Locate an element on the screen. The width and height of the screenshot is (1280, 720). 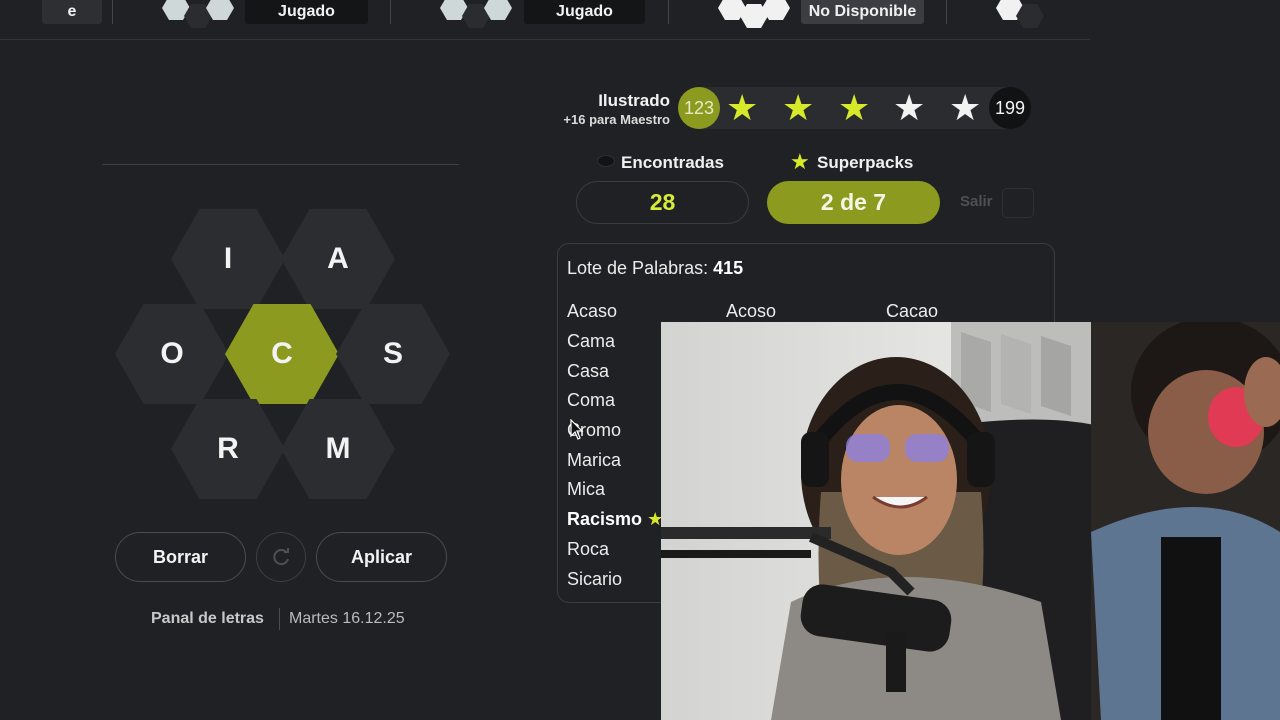
letter-tile: O is located at coordinates (172, 354).